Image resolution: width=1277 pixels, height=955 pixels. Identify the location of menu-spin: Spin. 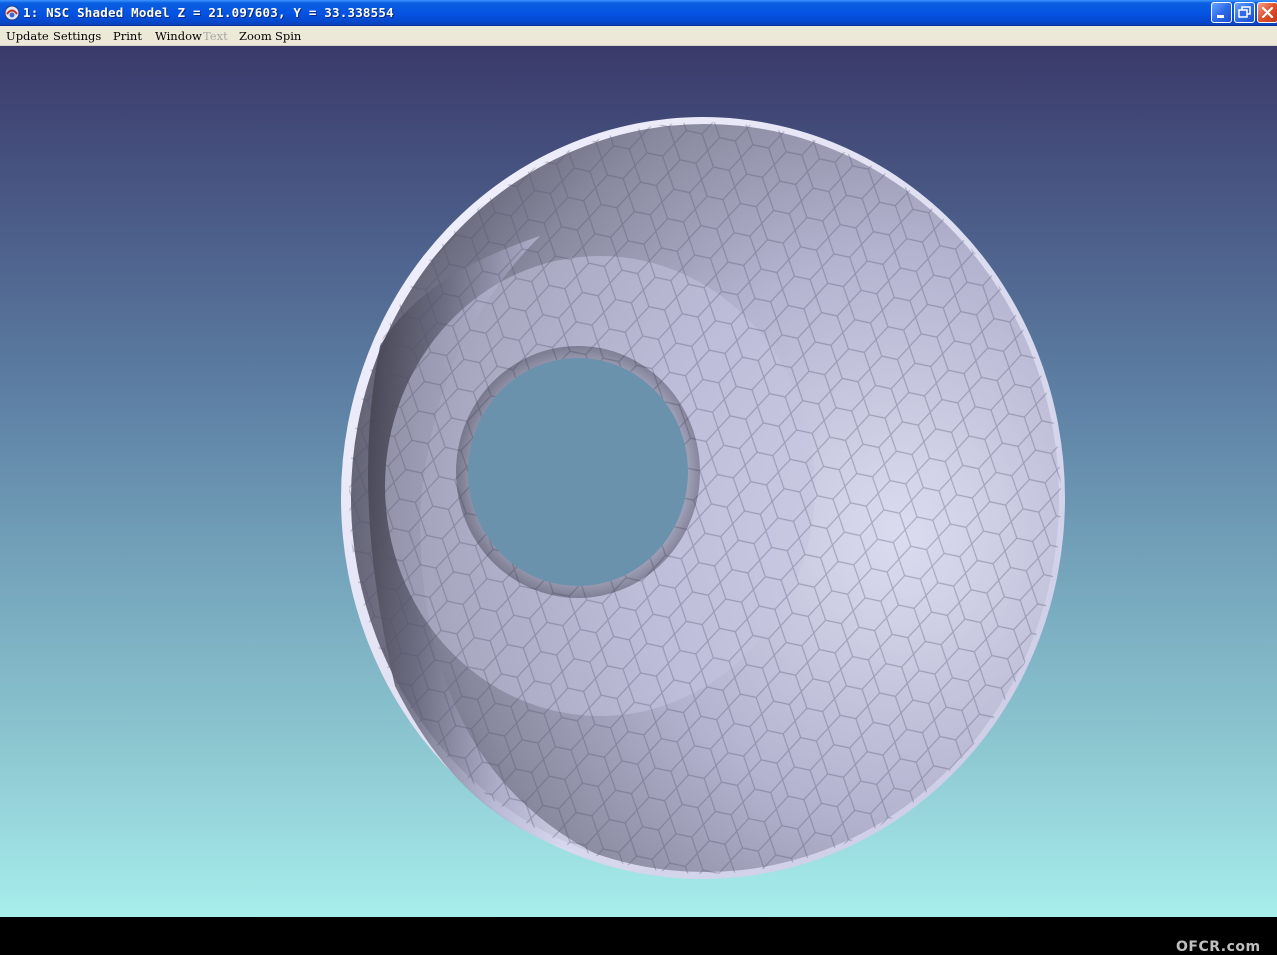
(288, 36).